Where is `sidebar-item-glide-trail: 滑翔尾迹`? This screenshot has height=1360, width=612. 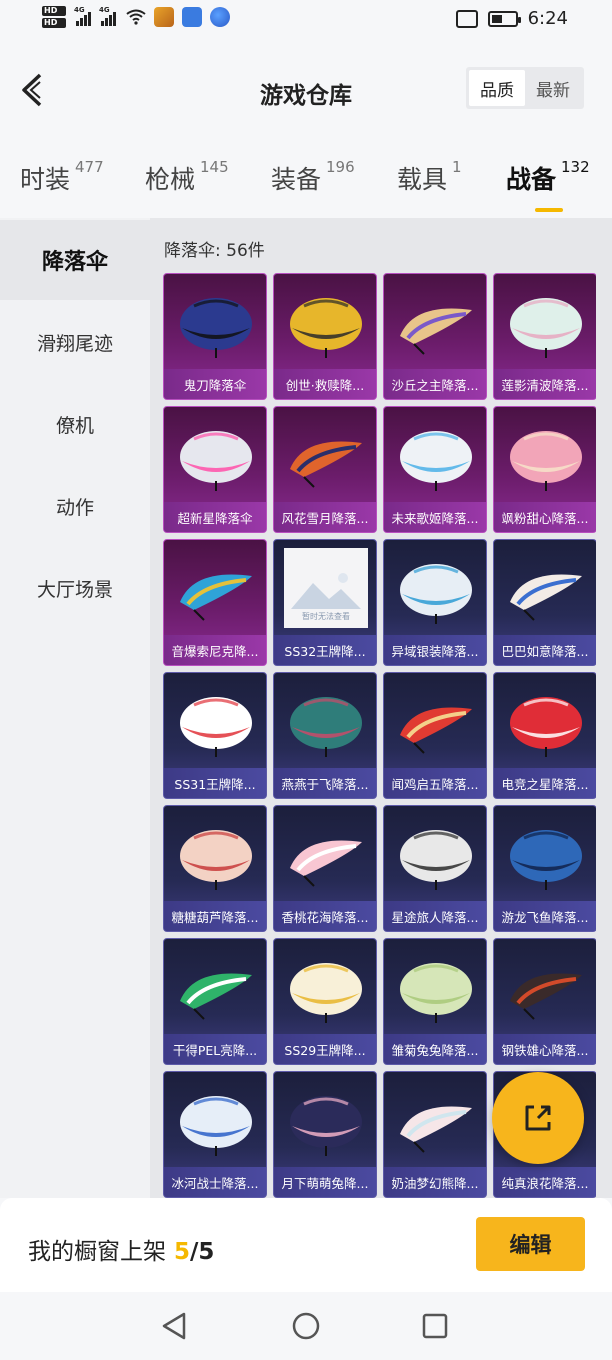
sidebar-item-glide-trail: 滑翔尾迹 is located at coordinates (75, 342).